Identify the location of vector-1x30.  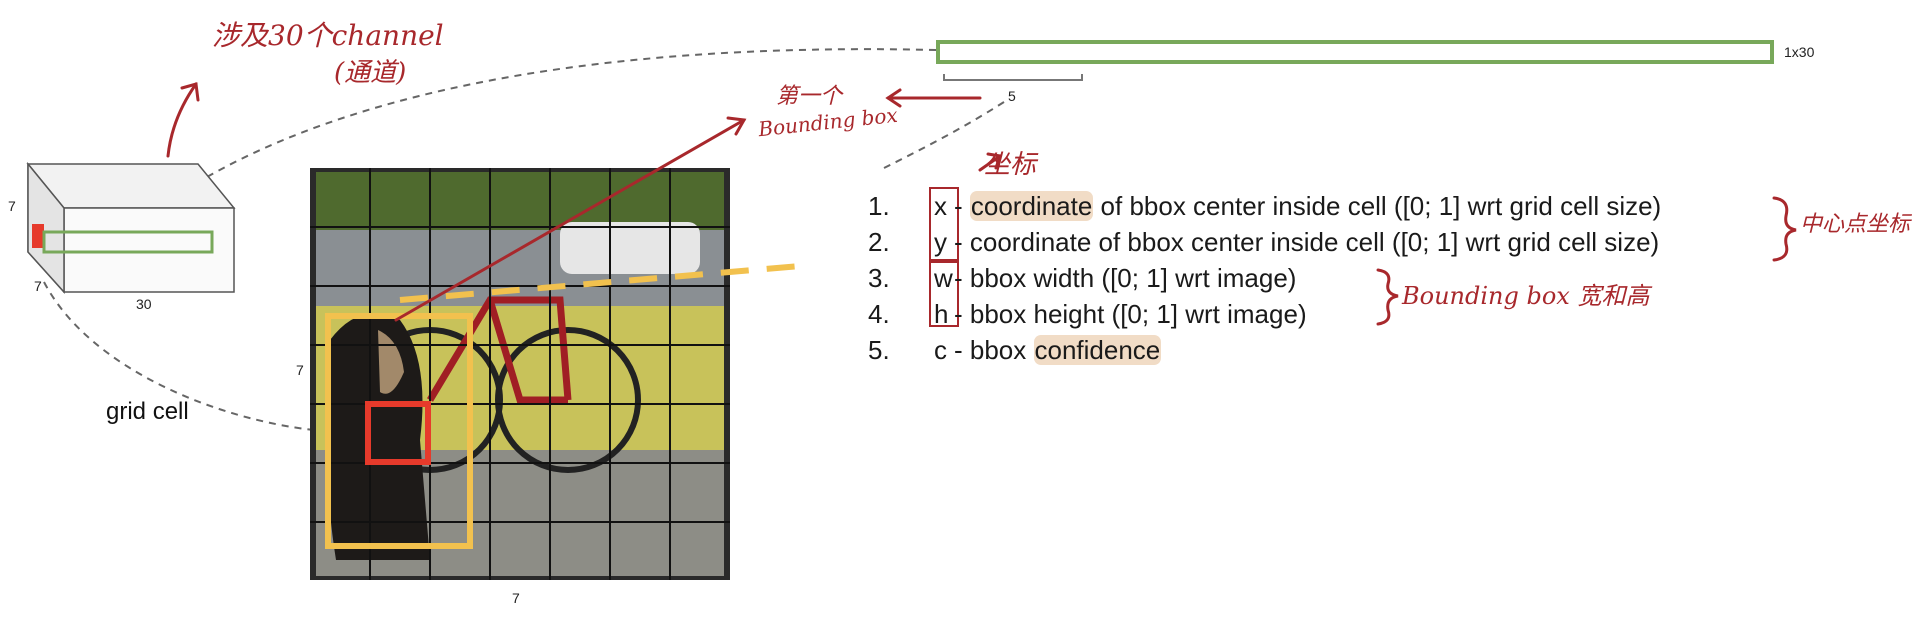
(1355, 52).